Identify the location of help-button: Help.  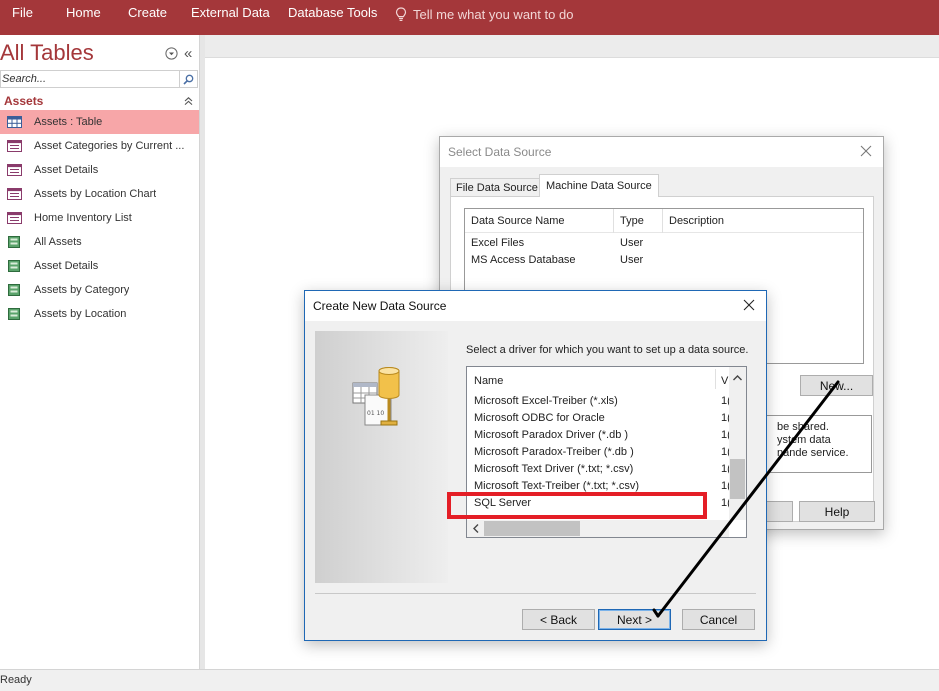
(837, 511).